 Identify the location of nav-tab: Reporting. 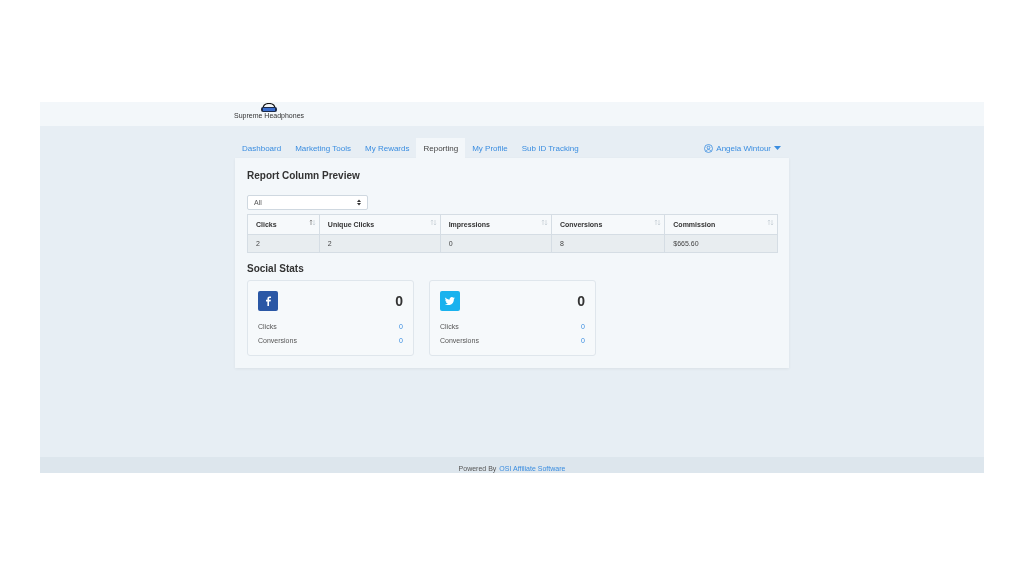
(441, 148).